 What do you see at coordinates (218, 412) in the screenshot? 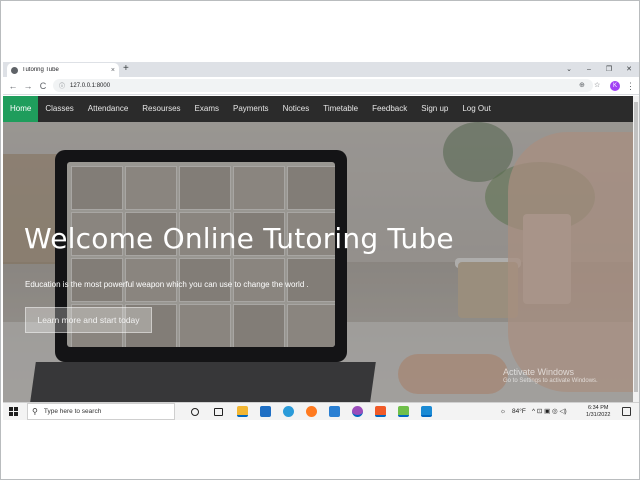
I see `task-view-icon` at bounding box center [218, 412].